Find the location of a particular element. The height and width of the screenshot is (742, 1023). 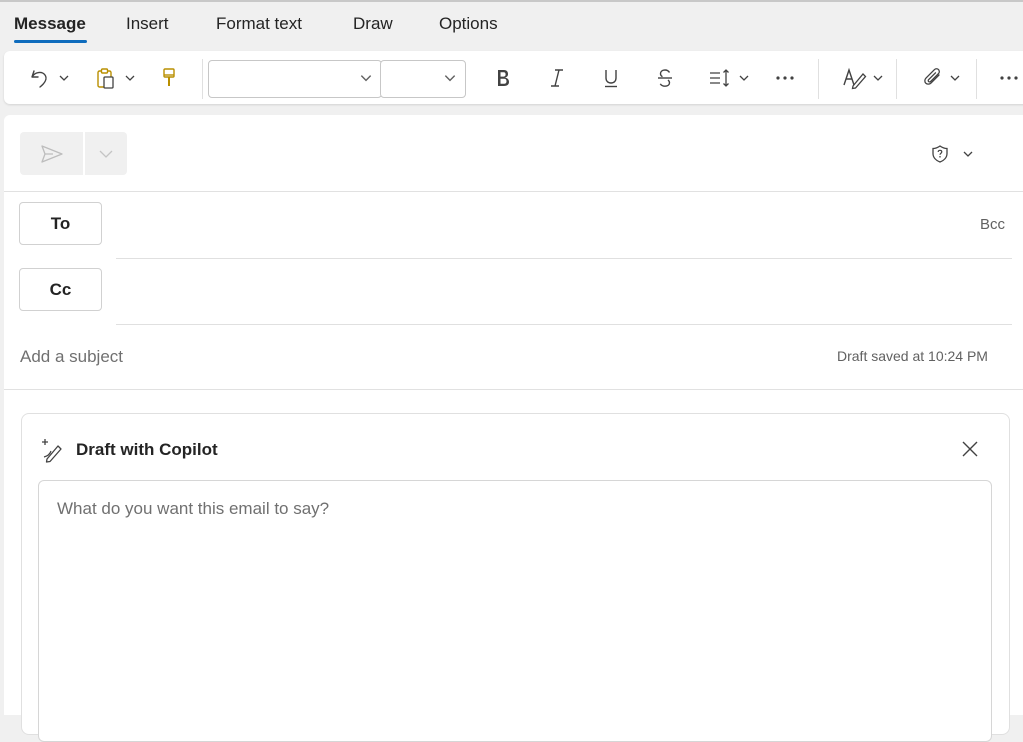

attach-file-button is located at coordinates (941, 78).